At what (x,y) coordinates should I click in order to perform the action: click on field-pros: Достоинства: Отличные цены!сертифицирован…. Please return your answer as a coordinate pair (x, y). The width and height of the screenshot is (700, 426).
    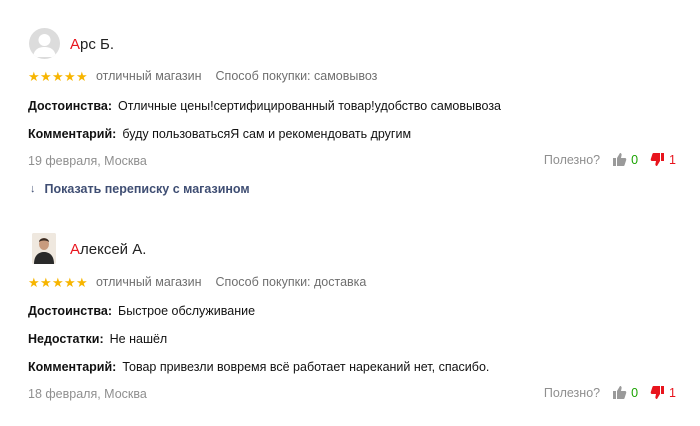
    Looking at the image, I should click on (264, 106).